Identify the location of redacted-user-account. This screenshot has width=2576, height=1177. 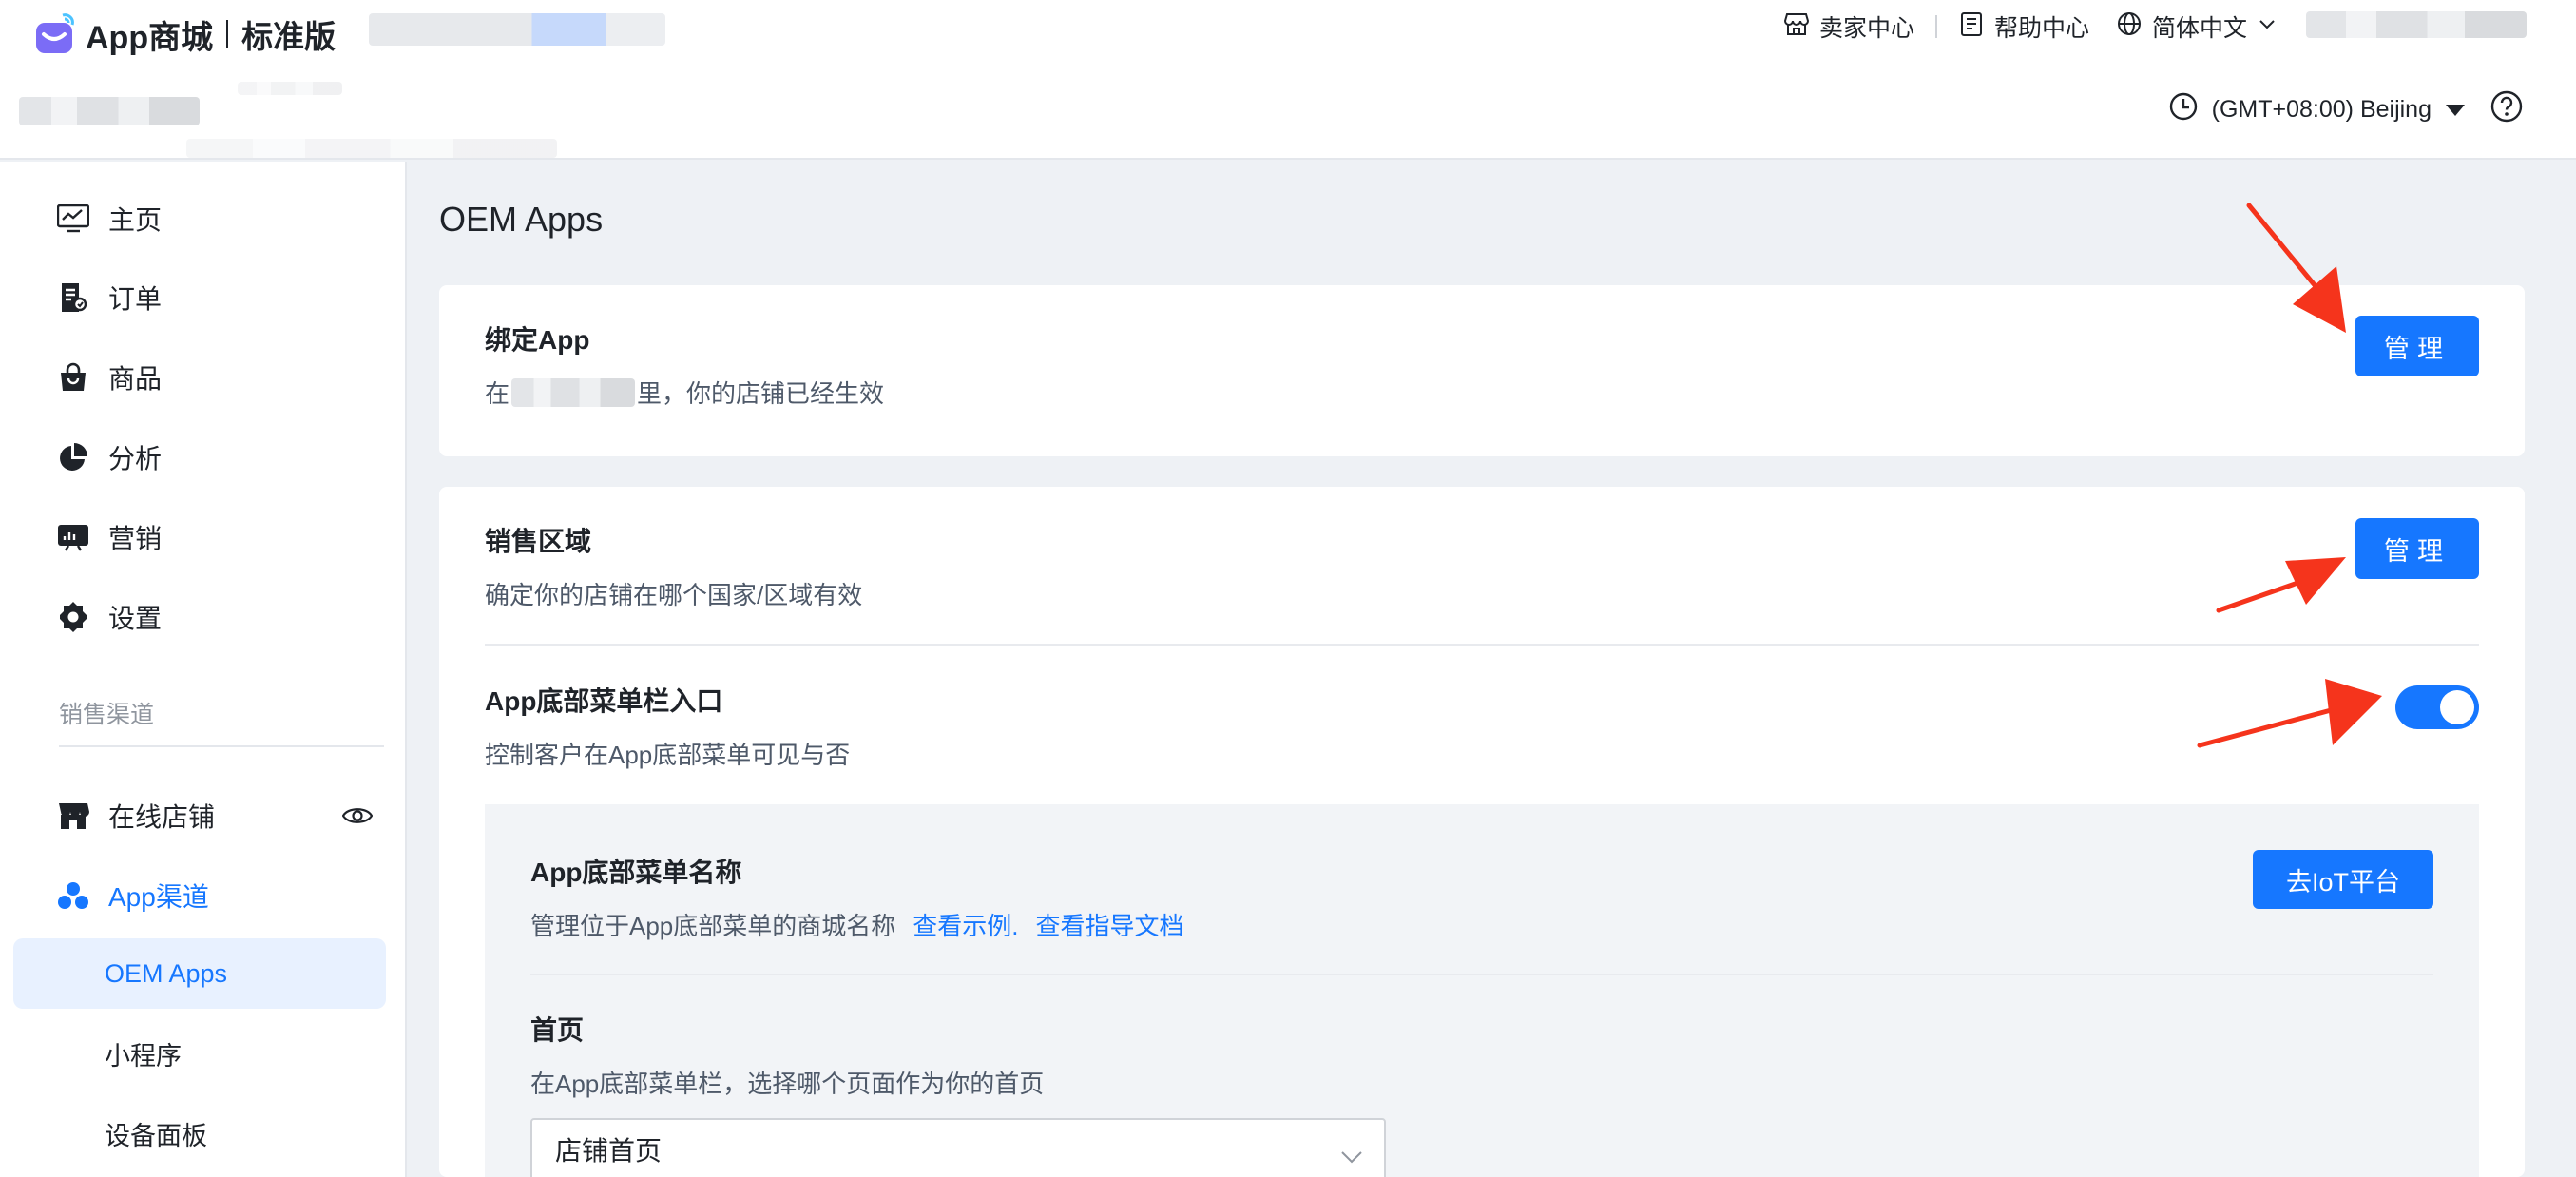
(2416, 24).